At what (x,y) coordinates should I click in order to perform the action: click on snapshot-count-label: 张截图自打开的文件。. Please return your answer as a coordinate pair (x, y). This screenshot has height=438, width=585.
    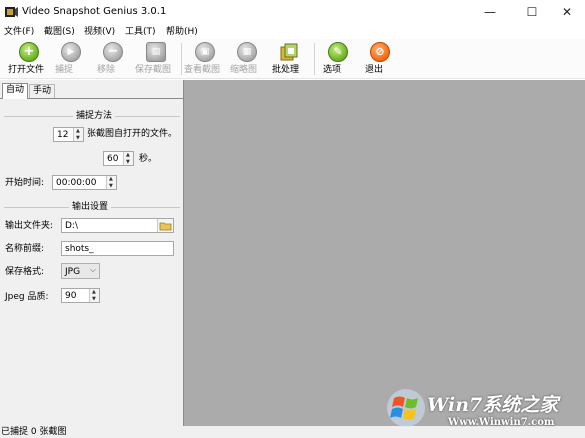
    Looking at the image, I should click on (132, 134).